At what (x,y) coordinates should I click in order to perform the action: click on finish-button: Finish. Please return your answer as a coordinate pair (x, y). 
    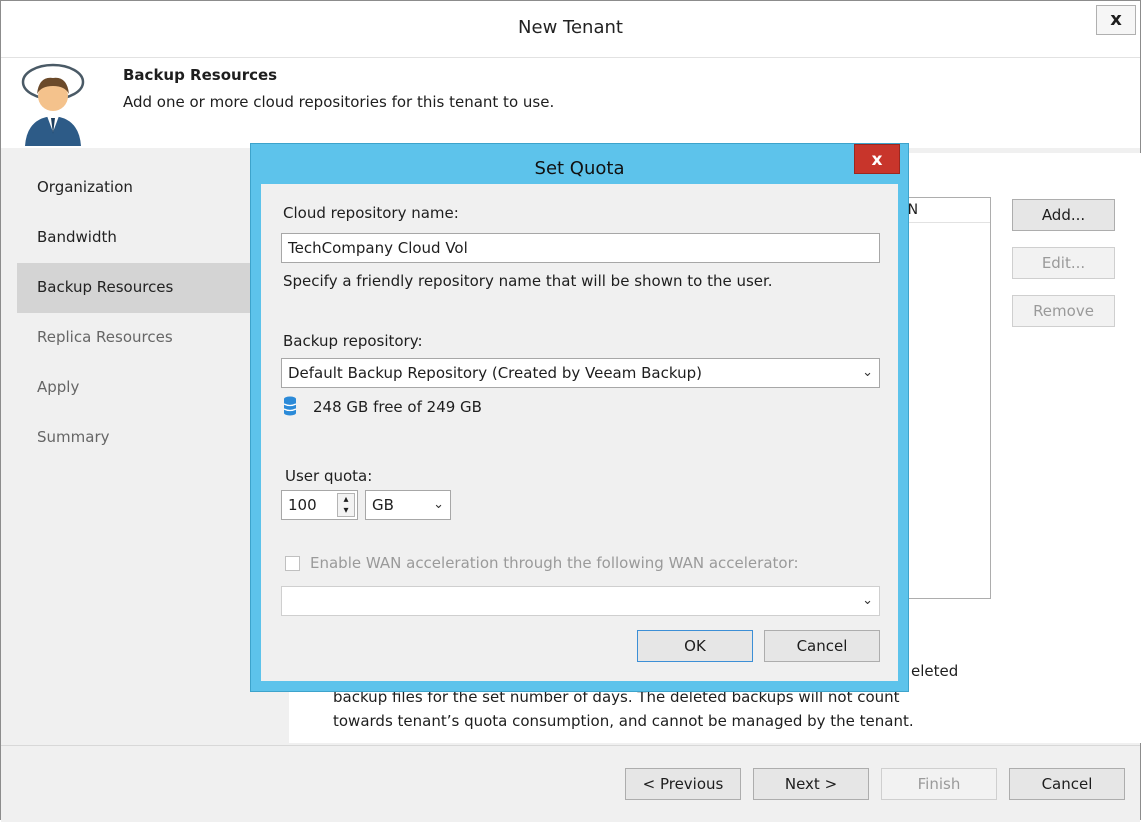
    Looking at the image, I should click on (939, 784).